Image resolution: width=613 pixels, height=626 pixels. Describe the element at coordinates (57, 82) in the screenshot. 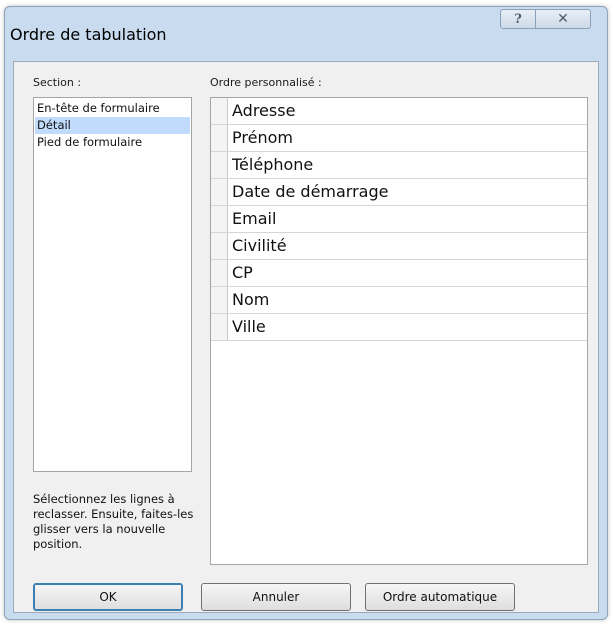

I see `section-label: Section :` at that location.